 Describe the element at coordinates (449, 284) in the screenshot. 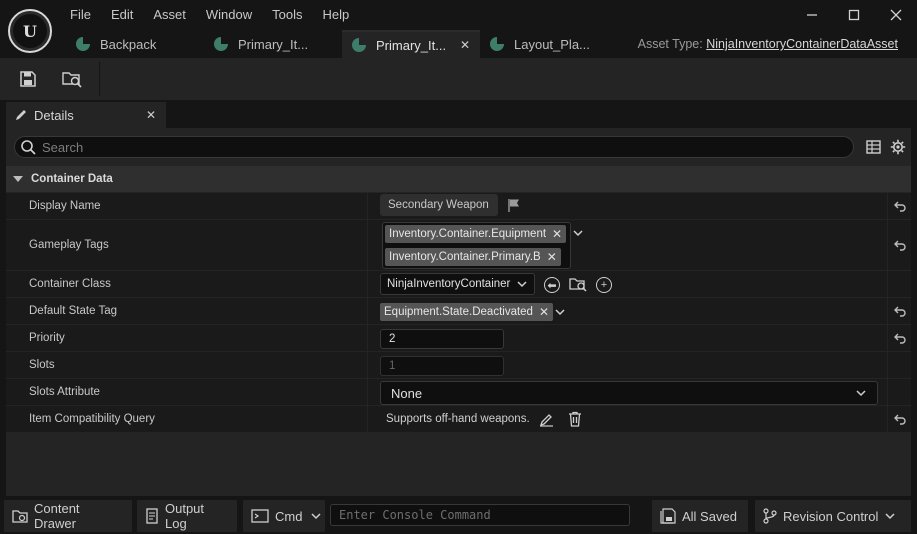

I see `combo-value: NinjaInventoryContainer` at that location.